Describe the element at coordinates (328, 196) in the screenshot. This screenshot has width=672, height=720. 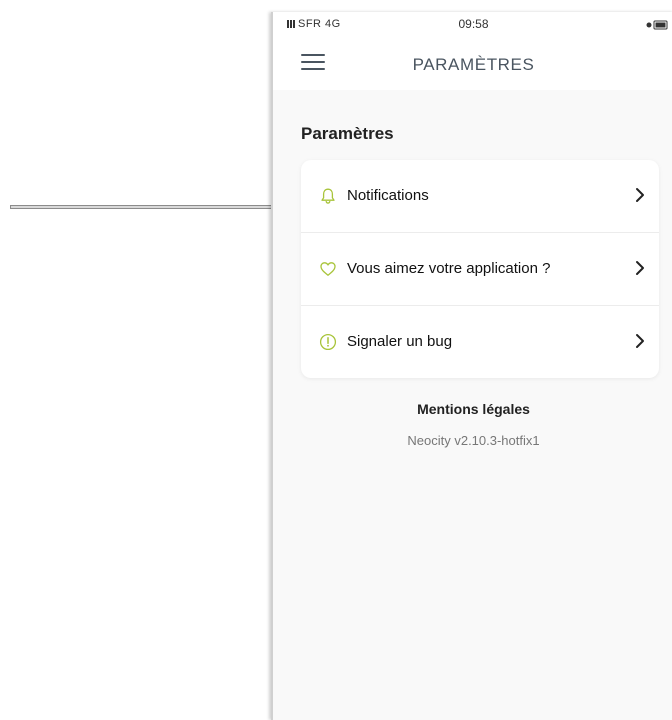
I see `bell-icon` at that location.